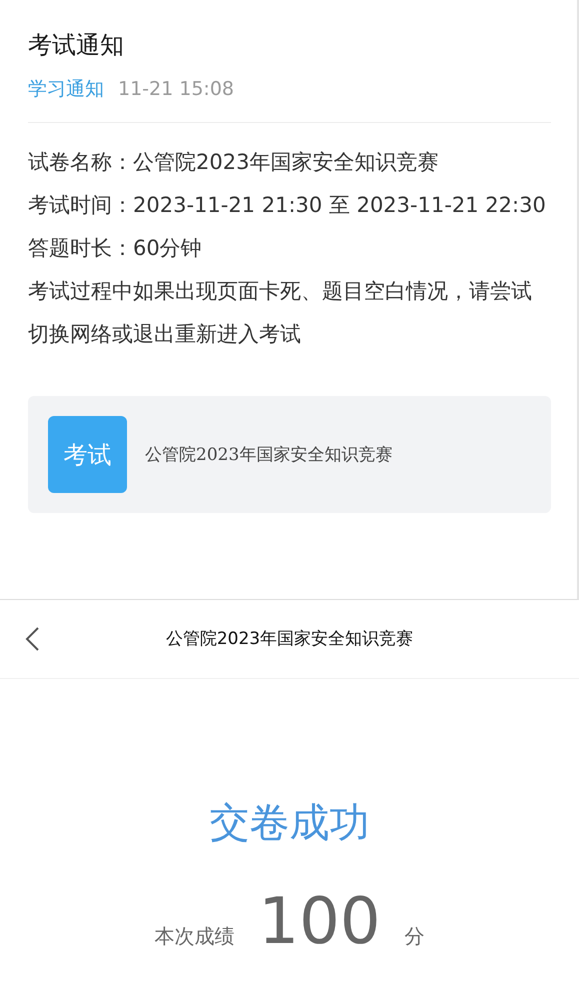 The width and height of the screenshot is (579, 989). Describe the element at coordinates (234, 162) in the screenshot. I see `notice-text: 试卷名称：公管院2023年国家安全知识竞赛` at that location.